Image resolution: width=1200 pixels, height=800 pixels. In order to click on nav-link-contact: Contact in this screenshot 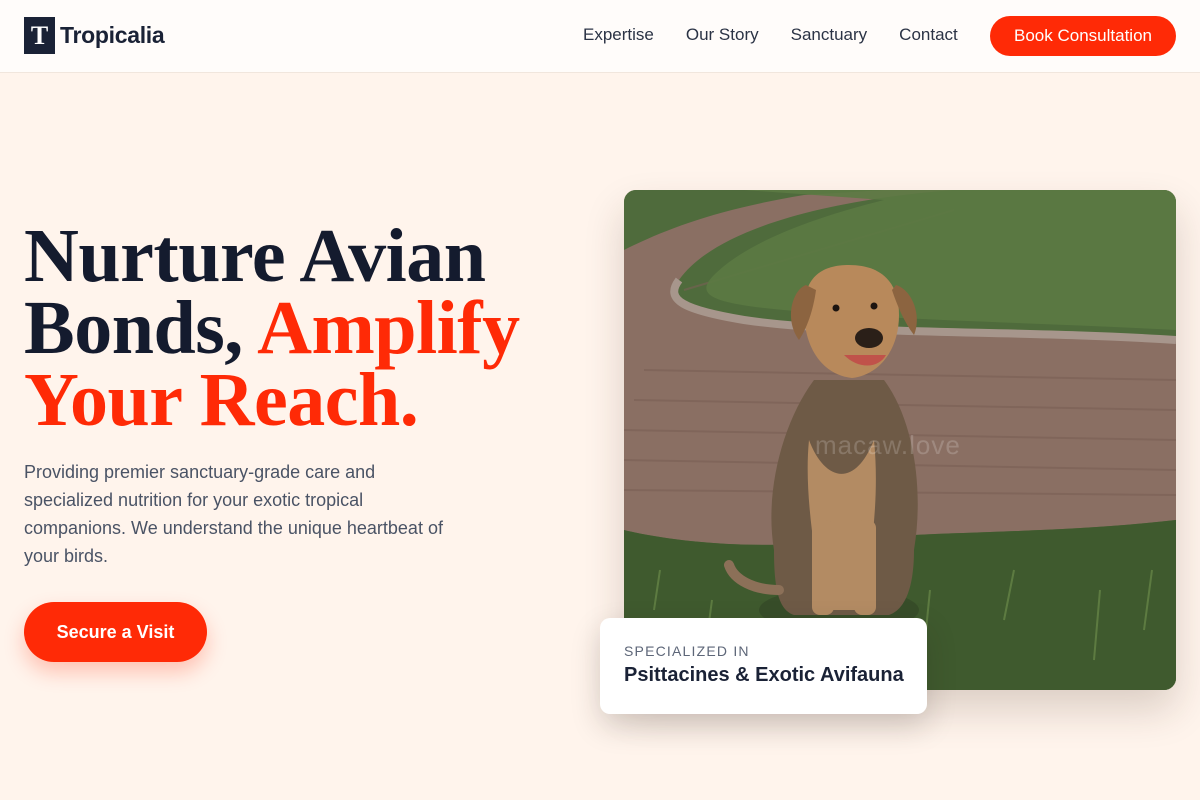, I will do `click(928, 35)`.